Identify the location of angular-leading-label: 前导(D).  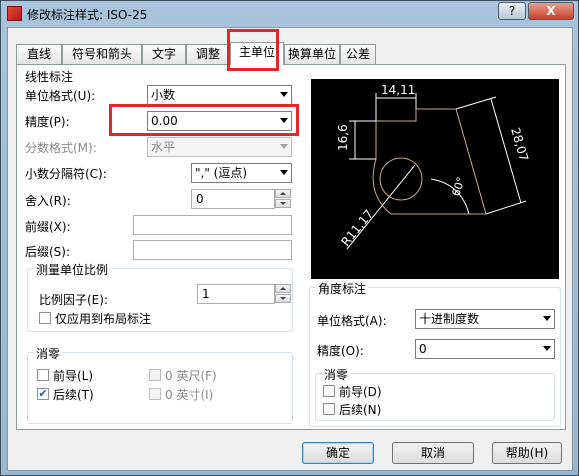
(360, 392).